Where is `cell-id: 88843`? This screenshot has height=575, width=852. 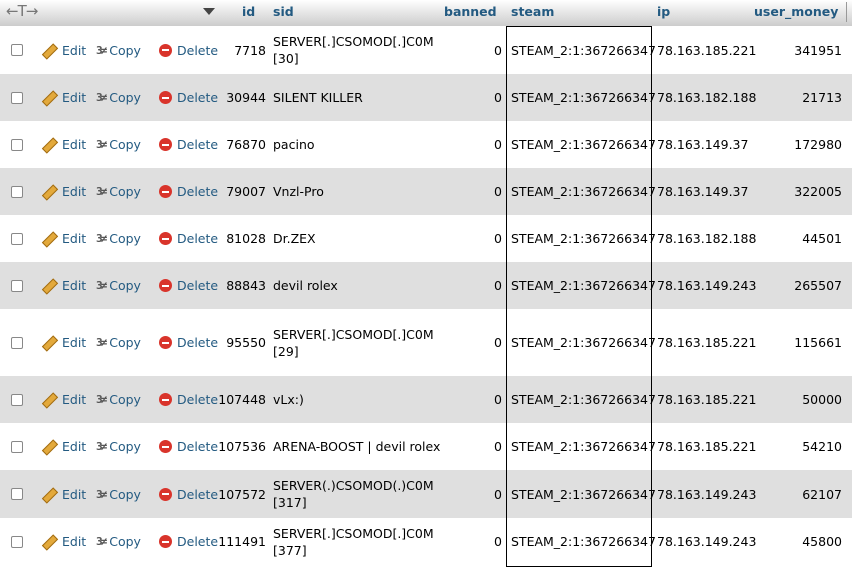 cell-id: 88843 is located at coordinates (238, 285).